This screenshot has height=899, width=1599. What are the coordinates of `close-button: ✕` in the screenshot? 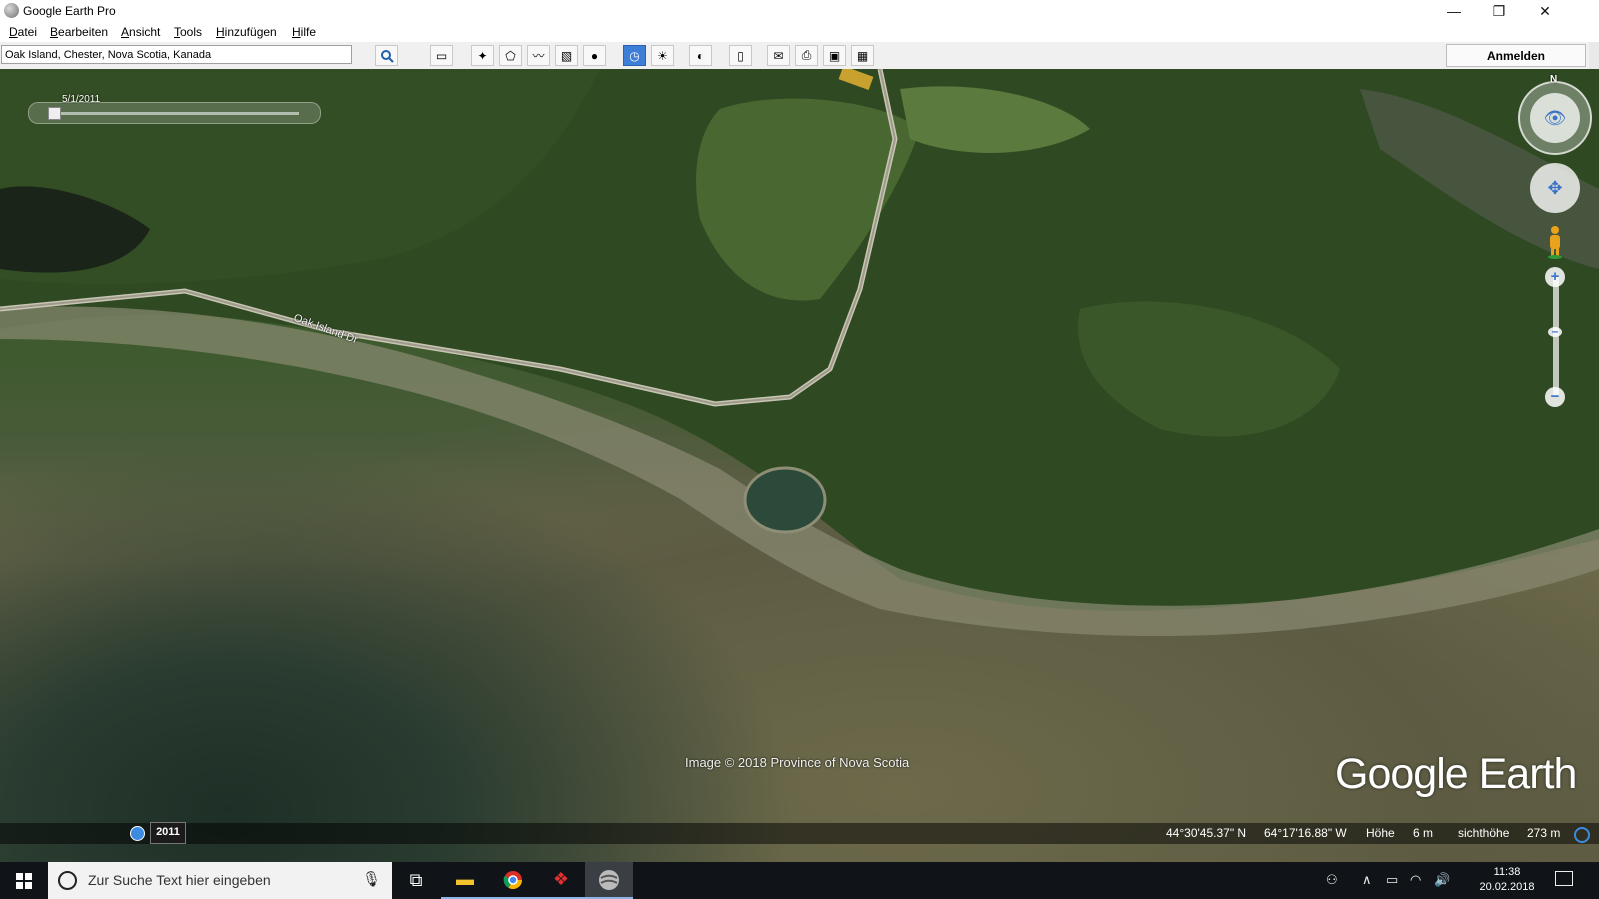 It's located at (1545, 11).